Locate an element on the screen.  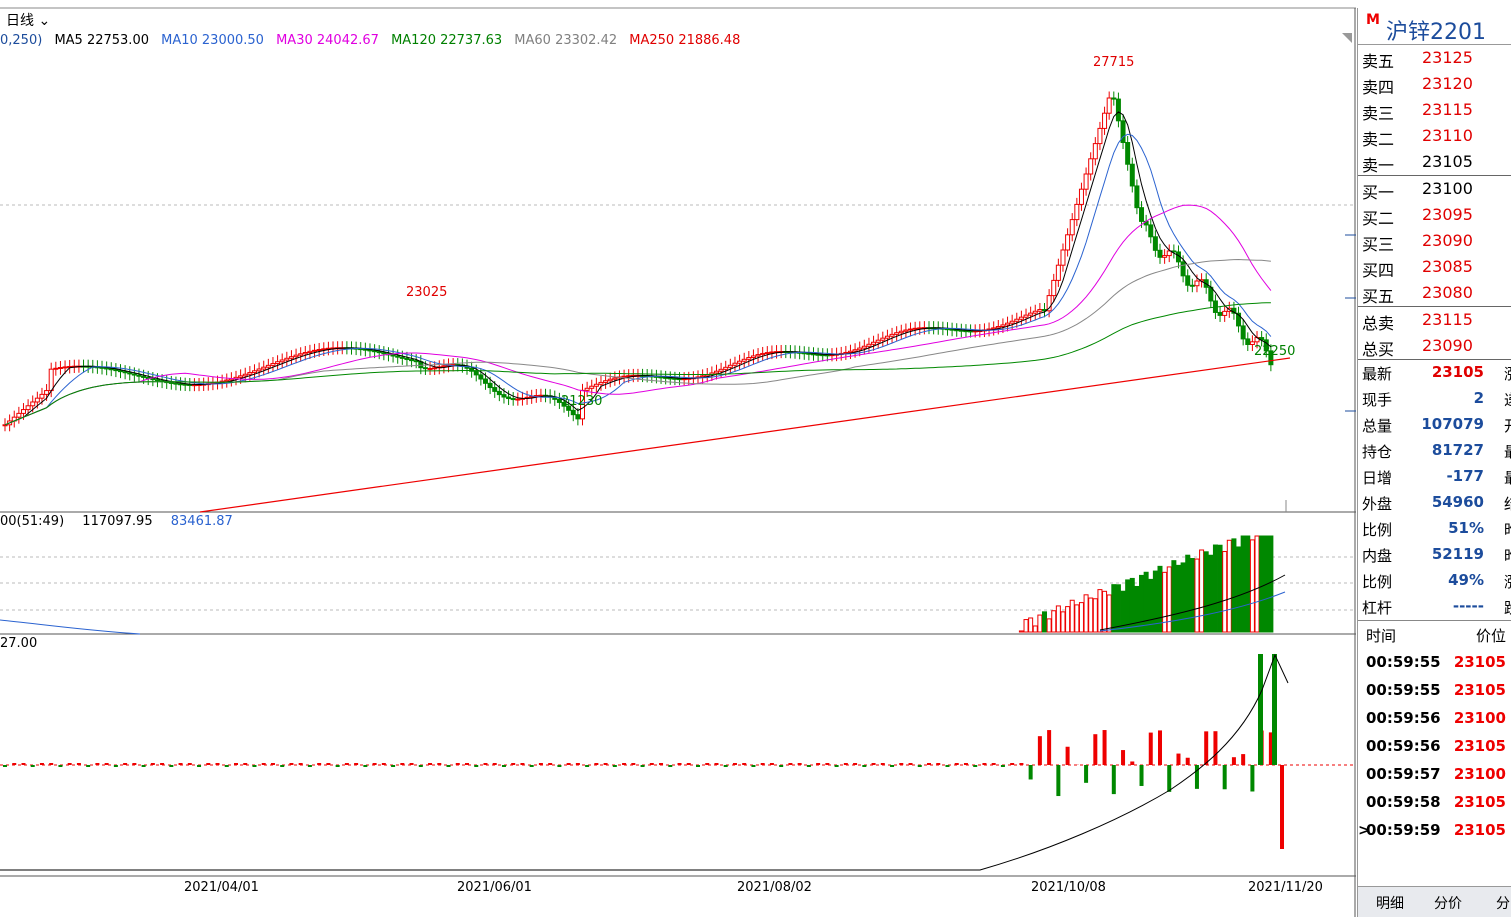
tick-time-header: 时间 is located at coordinates (1381, 636).